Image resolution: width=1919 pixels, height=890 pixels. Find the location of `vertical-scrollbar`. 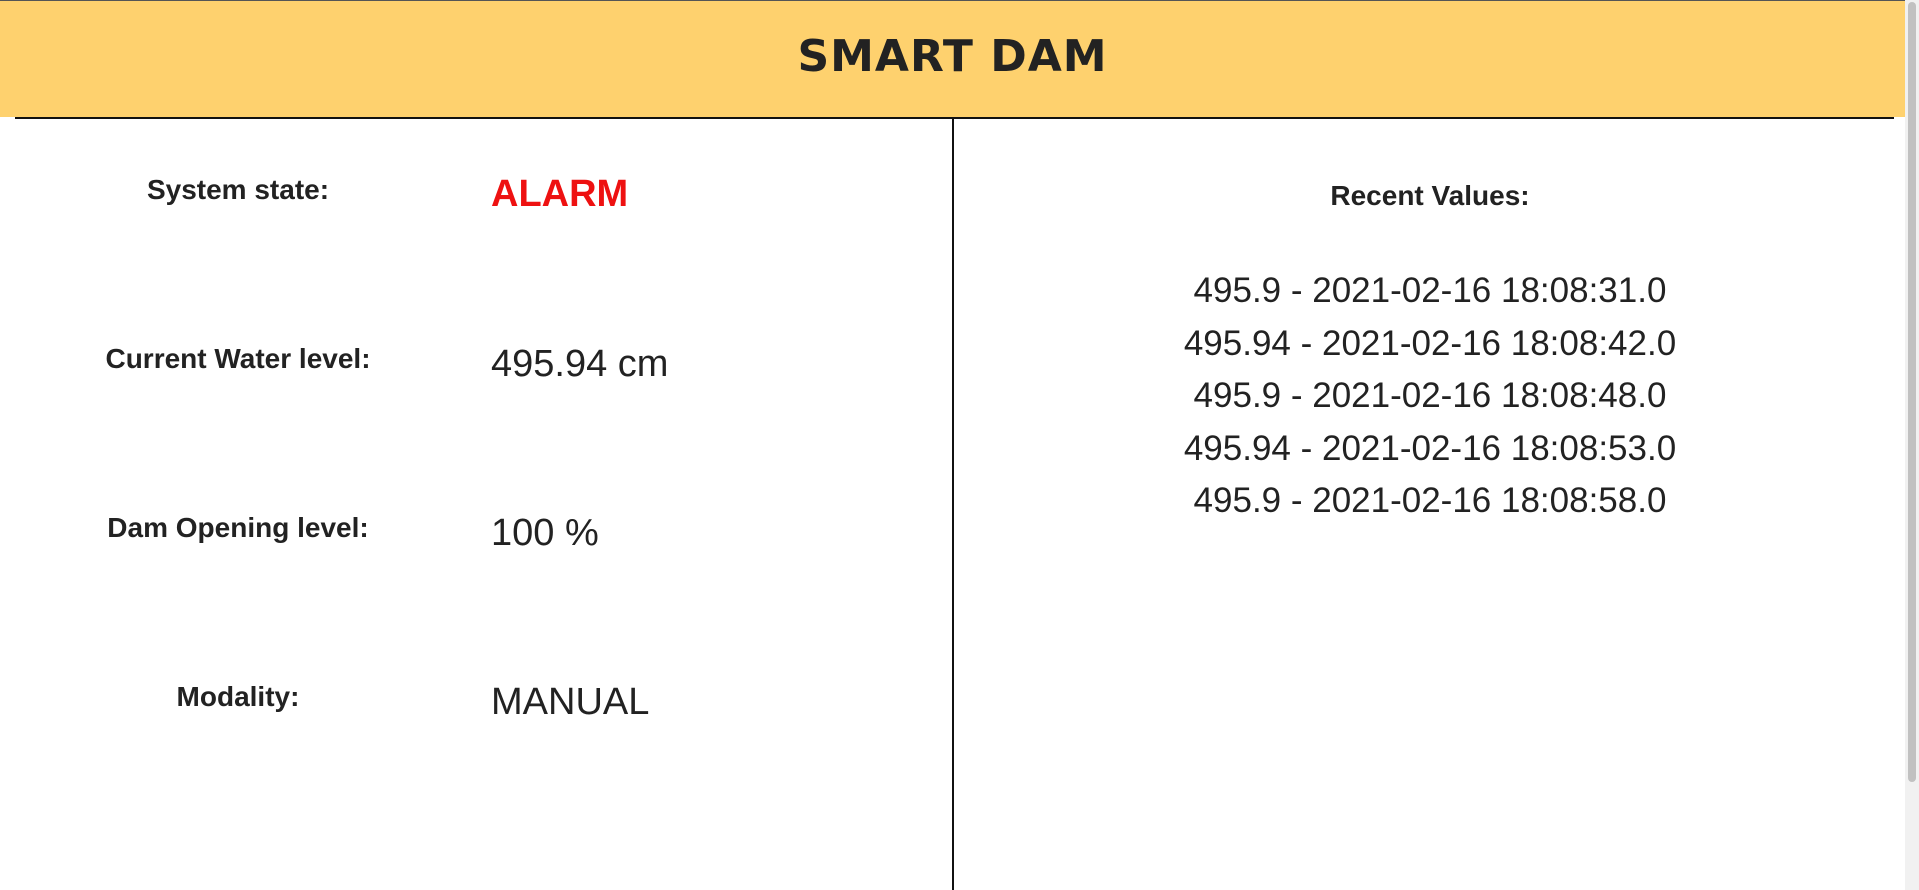

vertical-scrollbar is located at coordinates (1912, 445).